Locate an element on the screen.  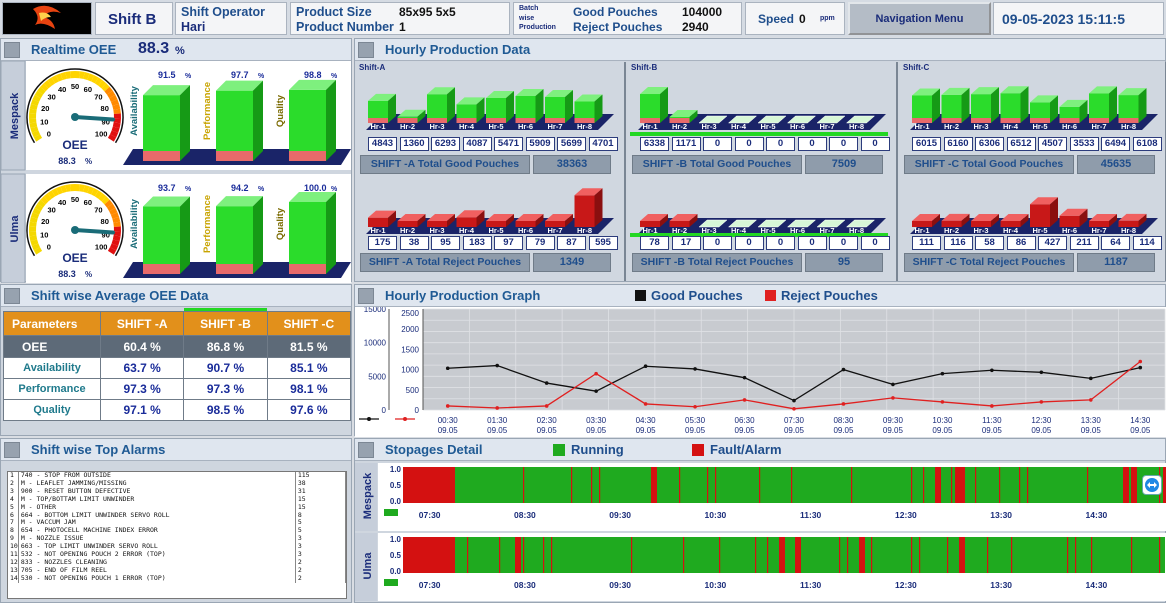
performance-shift-b: 97.3 % is located at coordinates (225, 389).